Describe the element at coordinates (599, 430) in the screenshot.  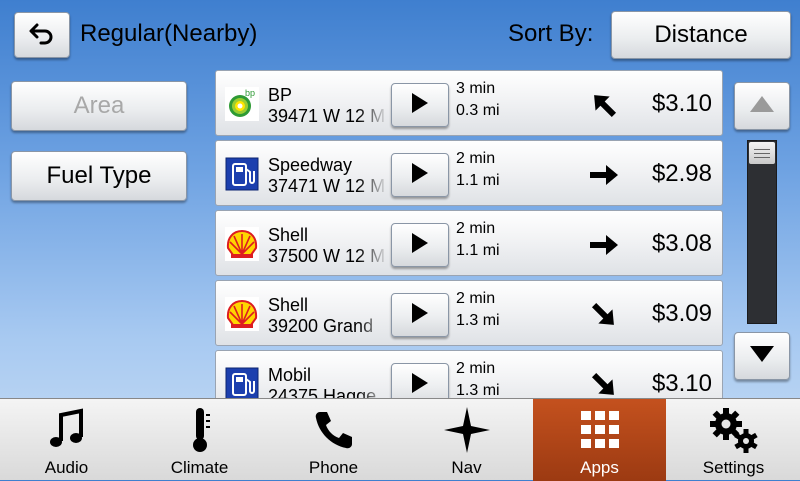
I see `apps-grid-icon` at that location.